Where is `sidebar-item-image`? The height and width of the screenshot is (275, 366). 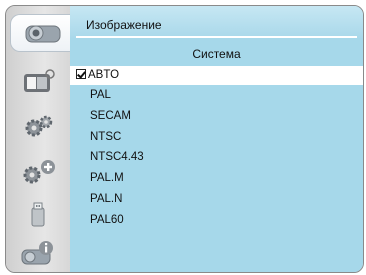 sidebar-item-image is located at coordinates (38, 82).